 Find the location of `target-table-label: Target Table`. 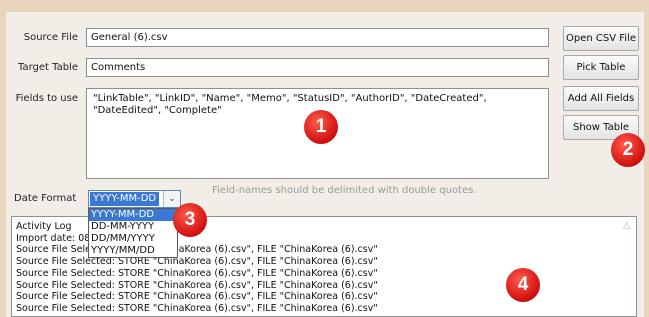

target-table-label: Target Table is located at coordinates (48, 67).